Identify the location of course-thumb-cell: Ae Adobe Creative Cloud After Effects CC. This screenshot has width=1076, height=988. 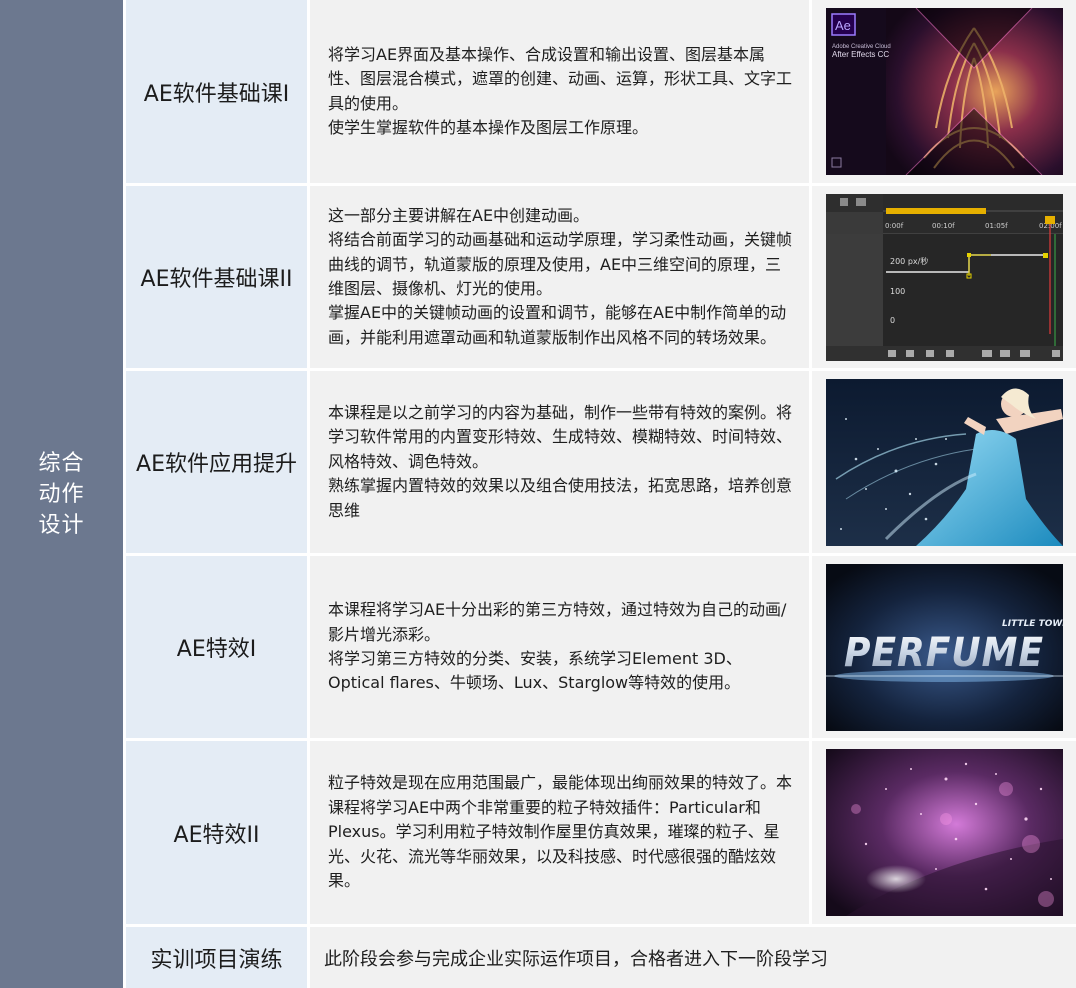
(944, 93).